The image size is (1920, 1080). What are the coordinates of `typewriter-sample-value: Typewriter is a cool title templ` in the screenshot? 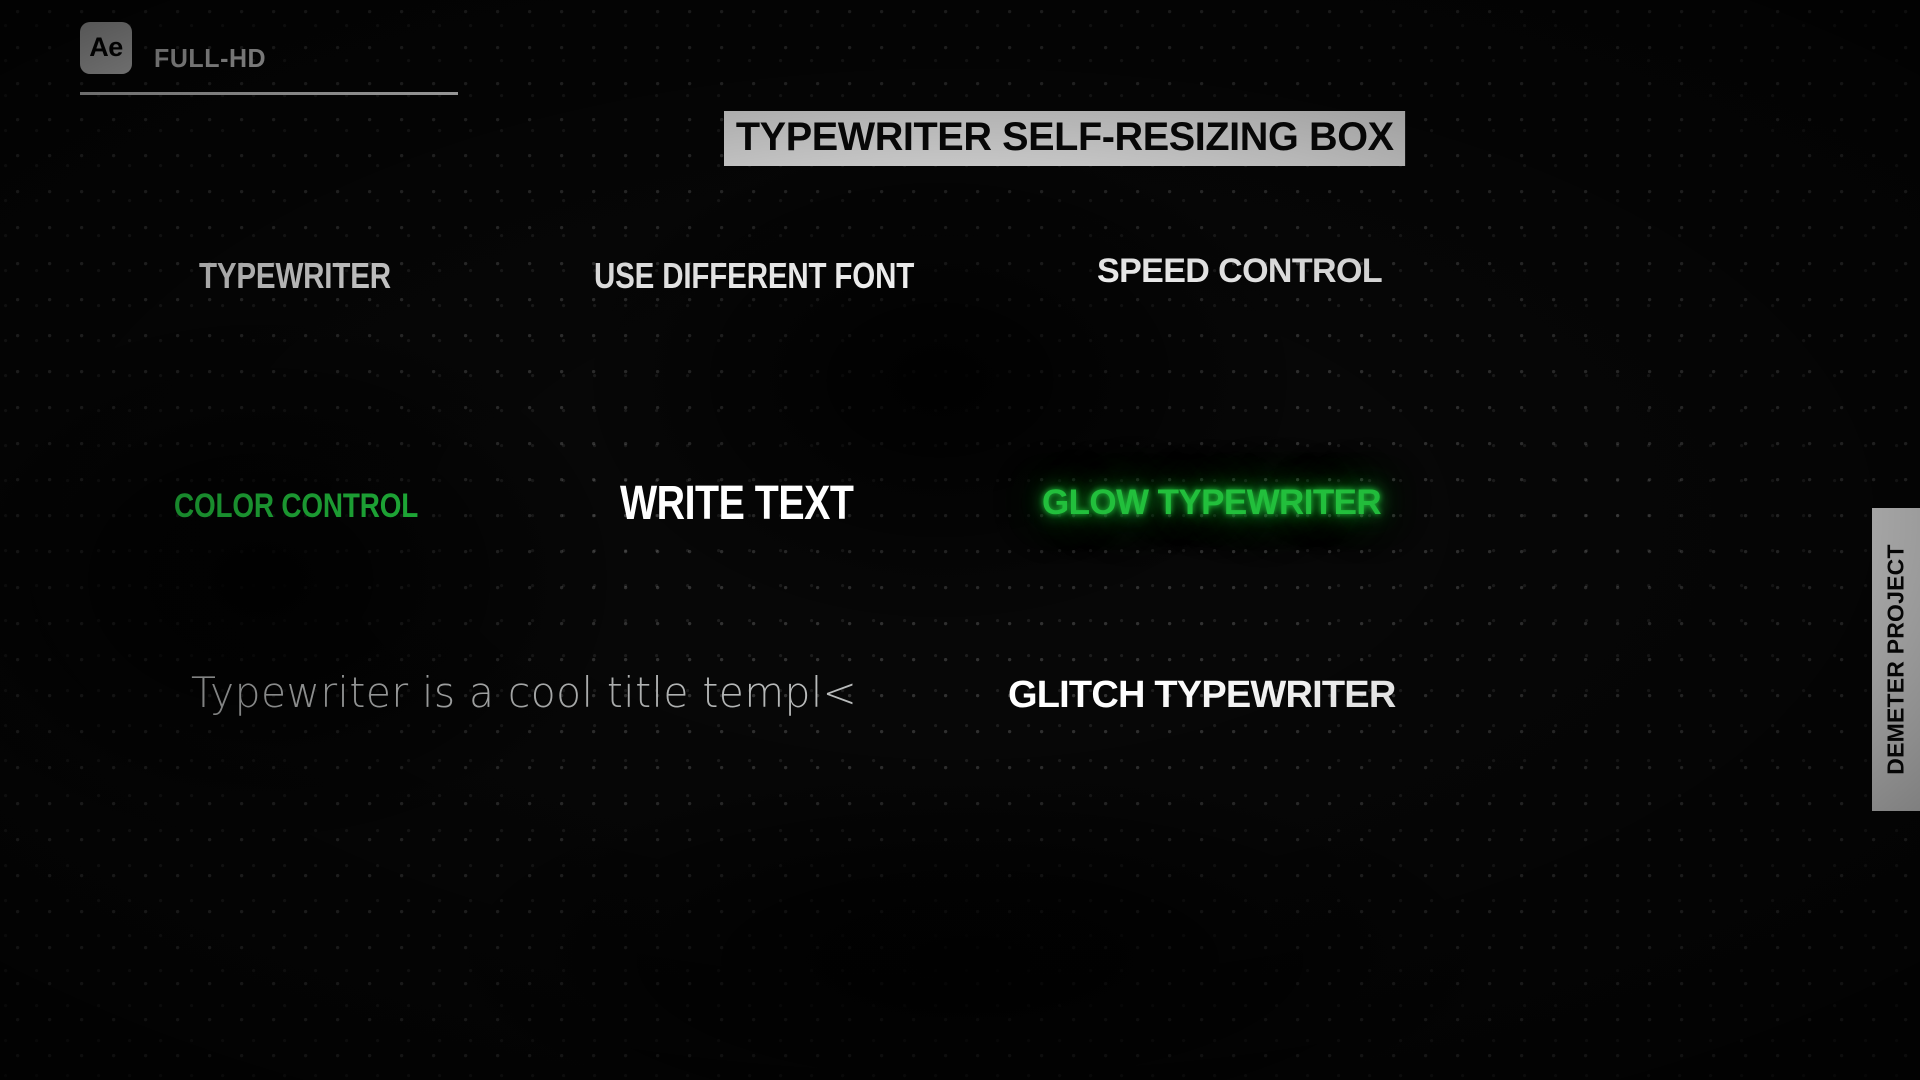 It's located at (507, 692).